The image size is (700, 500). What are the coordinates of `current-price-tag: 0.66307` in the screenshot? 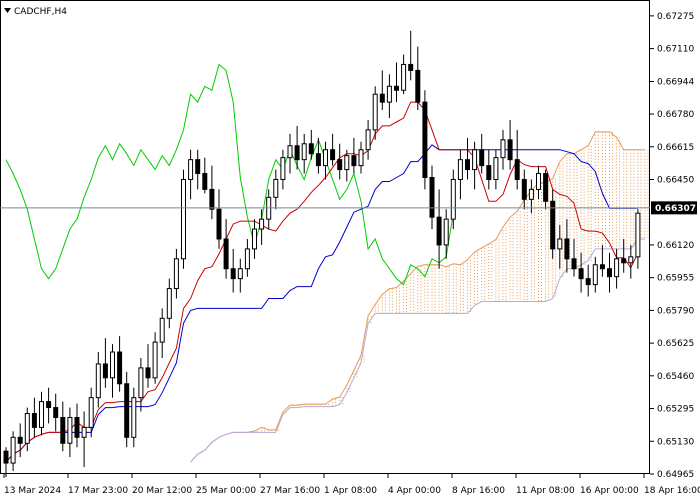 It's located at (674, 208).